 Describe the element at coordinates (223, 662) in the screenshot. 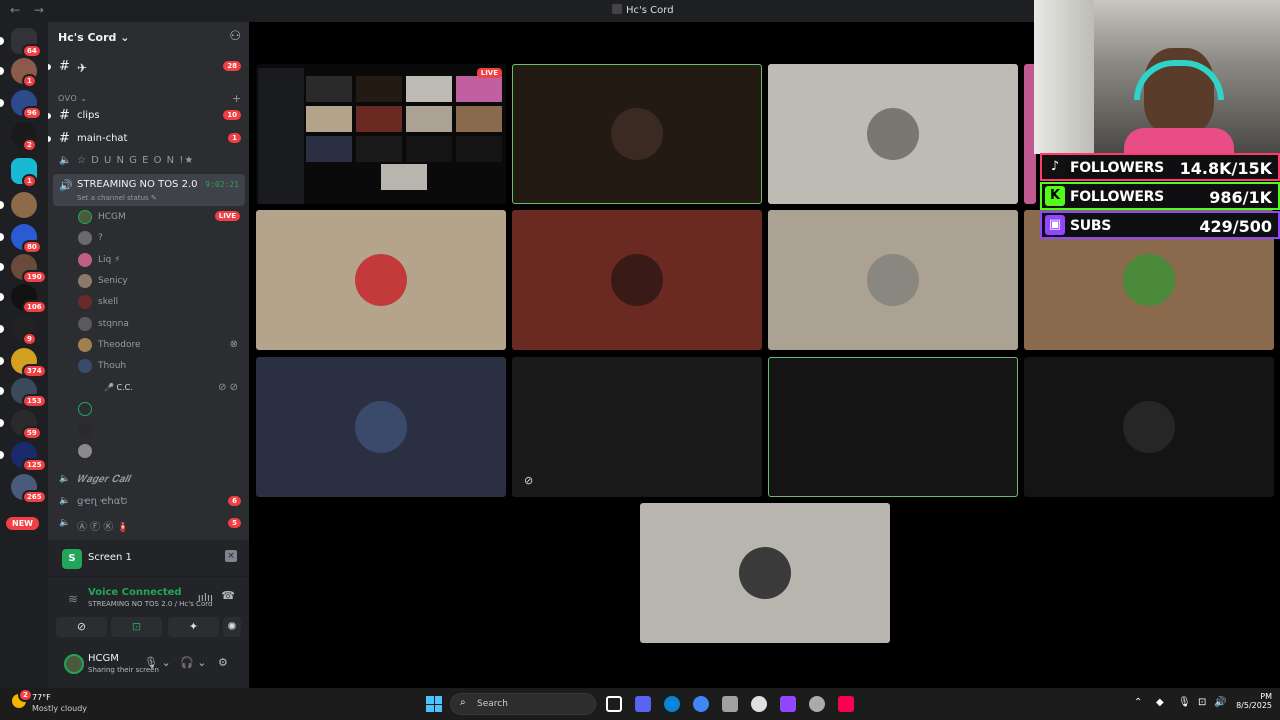

I see `settings-gear-icon: ⚙` at that location.